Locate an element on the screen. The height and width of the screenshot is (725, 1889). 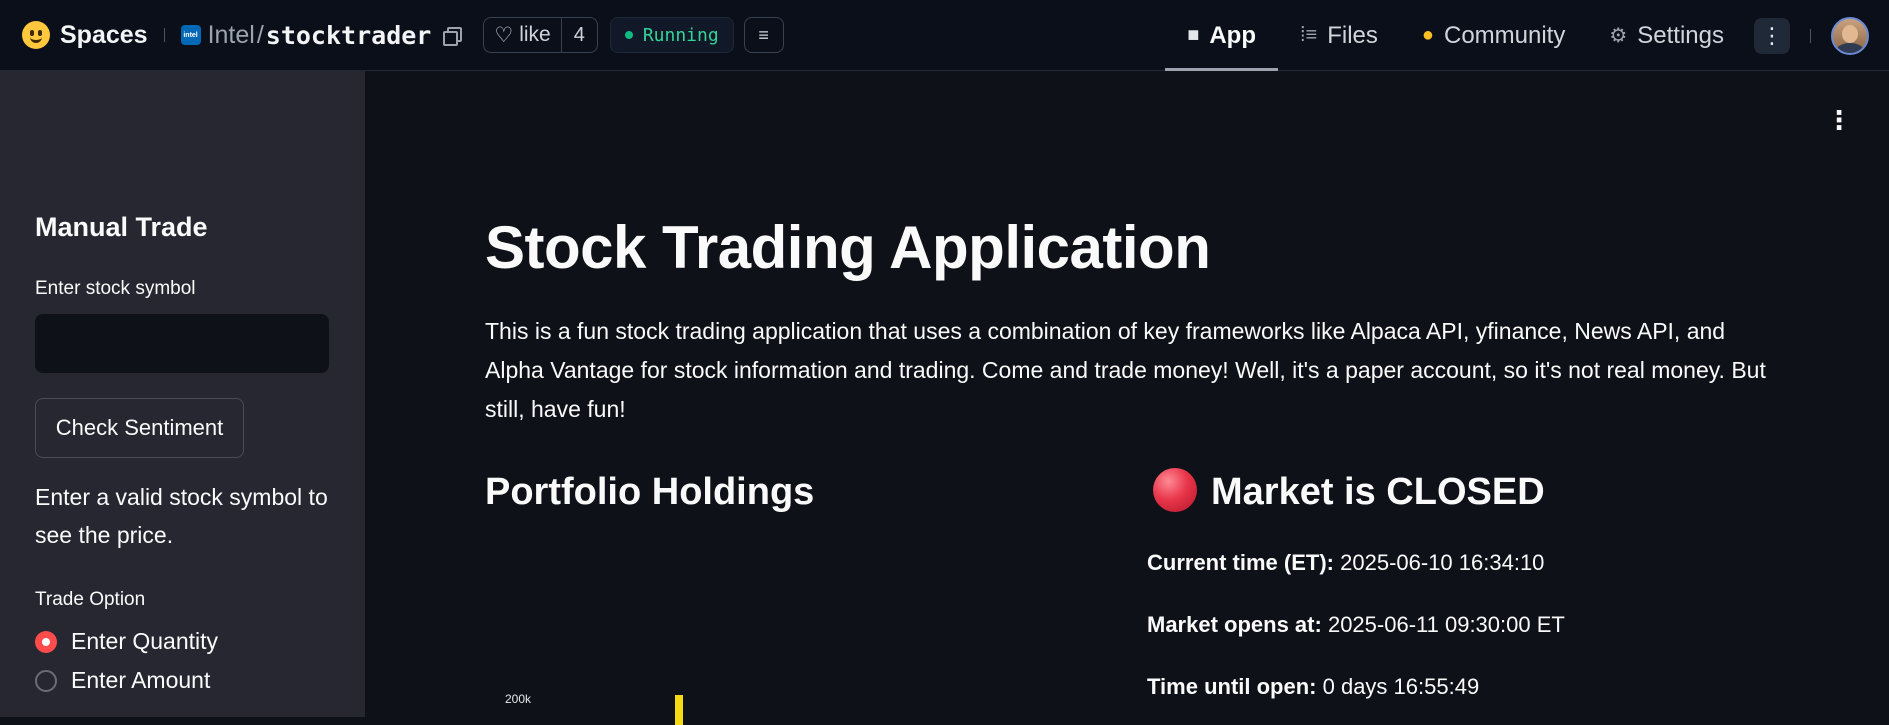
org-link: Intel is located at coordinates (231, 35).